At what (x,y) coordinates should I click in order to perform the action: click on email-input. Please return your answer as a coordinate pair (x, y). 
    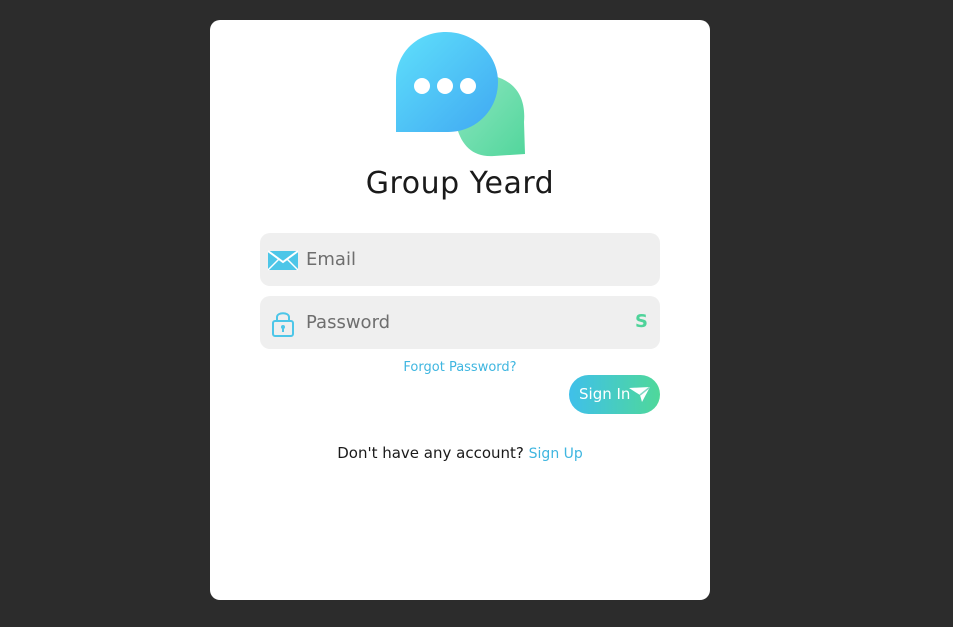
    Looking at the image, I should click on (466, 259).